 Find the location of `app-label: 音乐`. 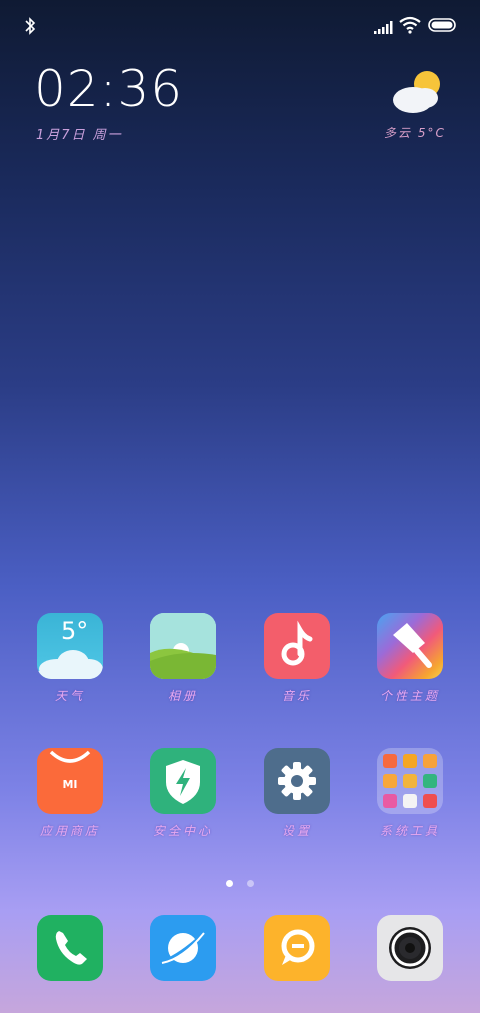

app-label: 音乐 is located at coordinates (296, 696).